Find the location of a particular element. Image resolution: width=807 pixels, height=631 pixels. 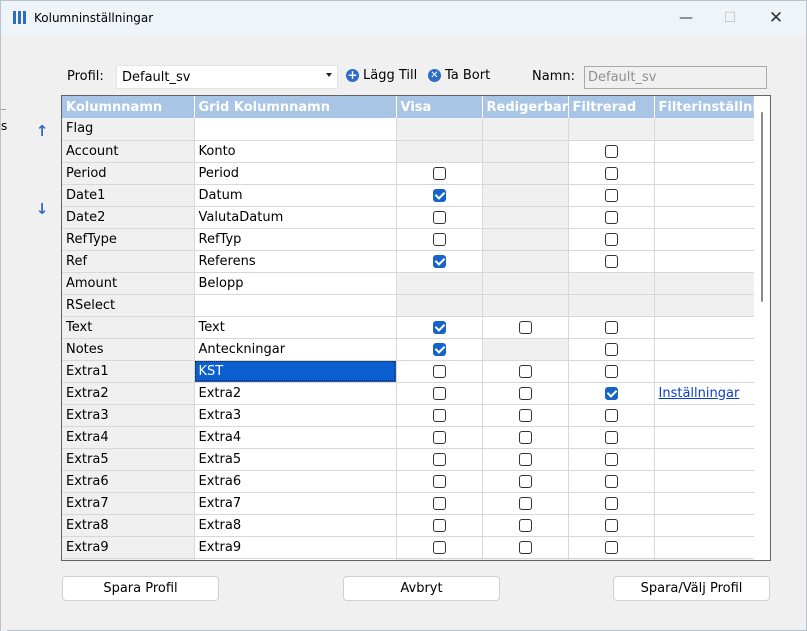

filter-settings-cell: Inställningar is located at coordinates (704, 393).